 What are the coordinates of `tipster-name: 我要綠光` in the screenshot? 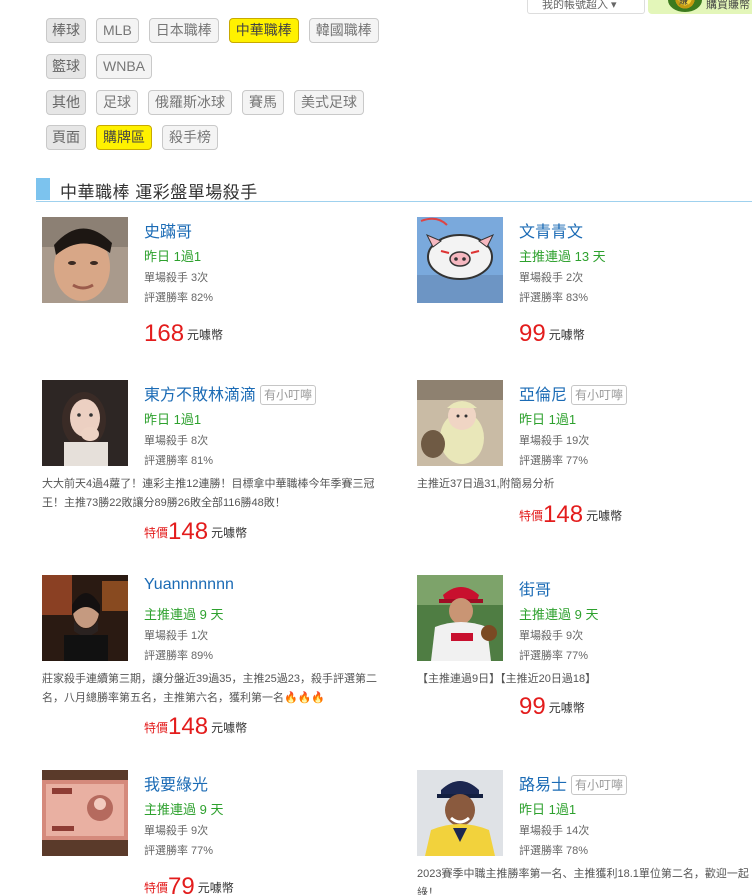 It's located at (176, 783).